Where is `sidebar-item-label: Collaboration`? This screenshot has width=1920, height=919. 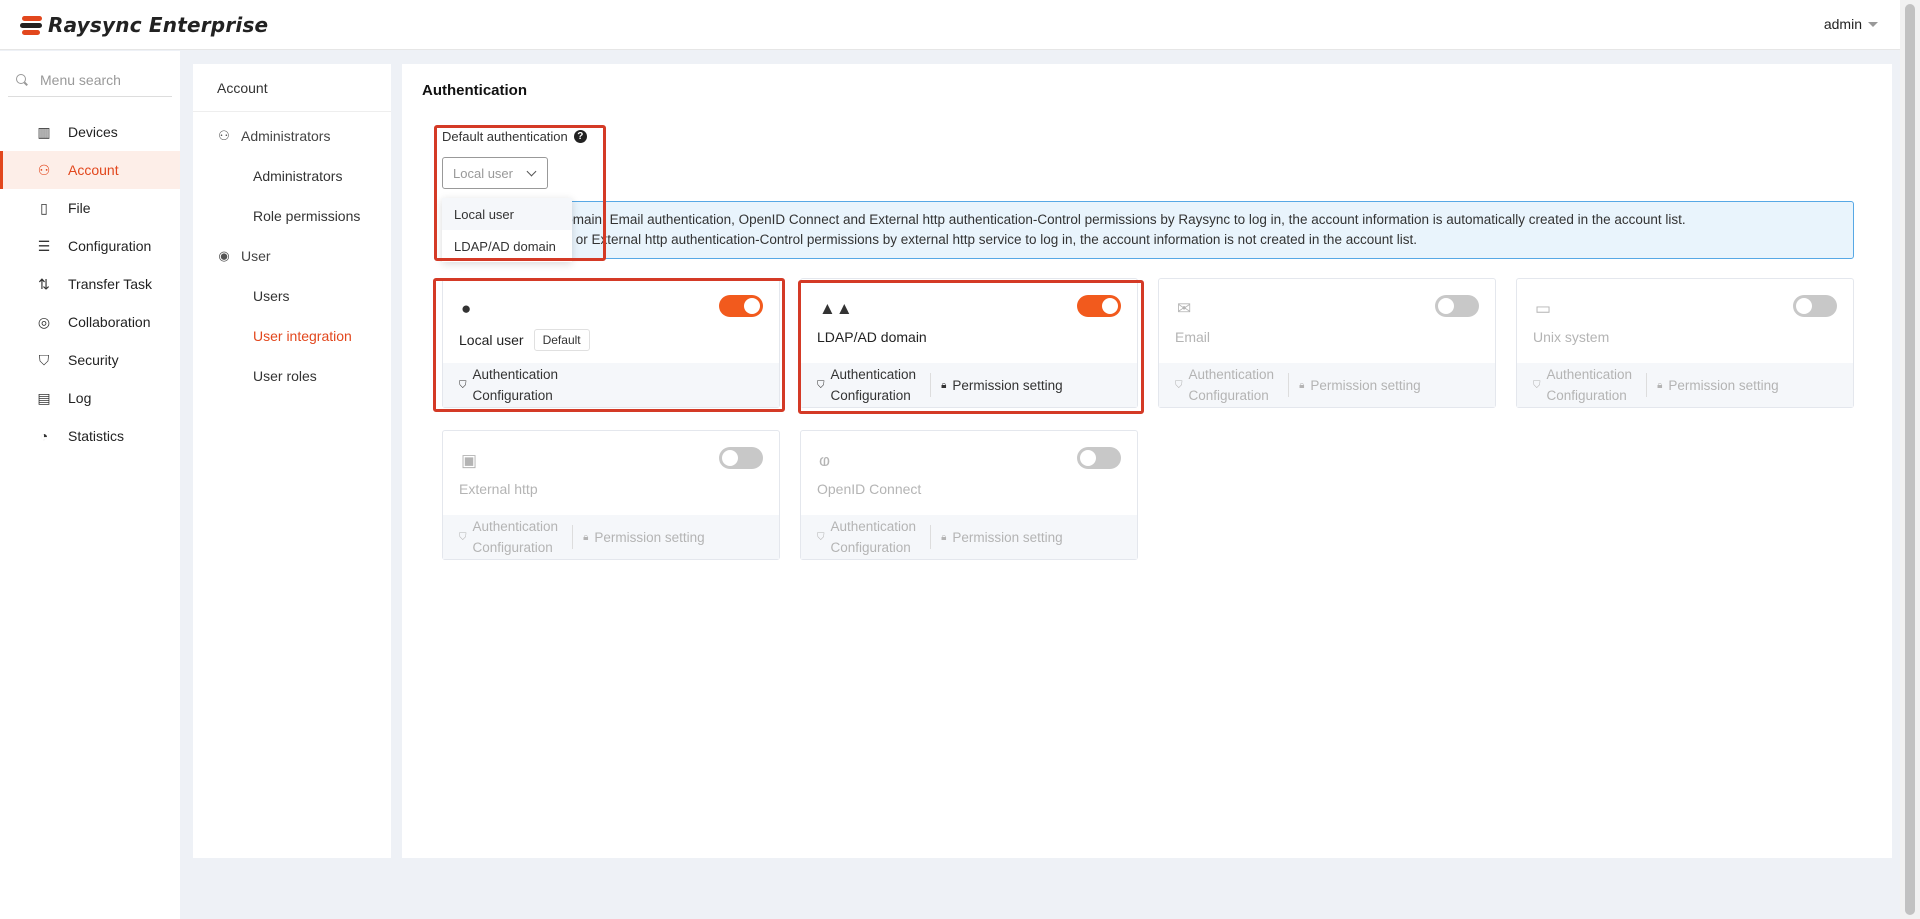 sidebar-item-label: Collaboration is located at coordinates (109, 322).